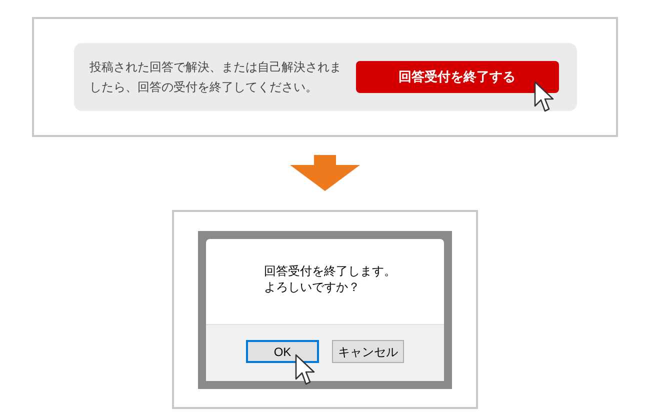 The image size is (650, 420). What do you see at coordinates (282, 351) in the screenshot?
I see `dialog-button: OK` at bounding box center [282, 351].